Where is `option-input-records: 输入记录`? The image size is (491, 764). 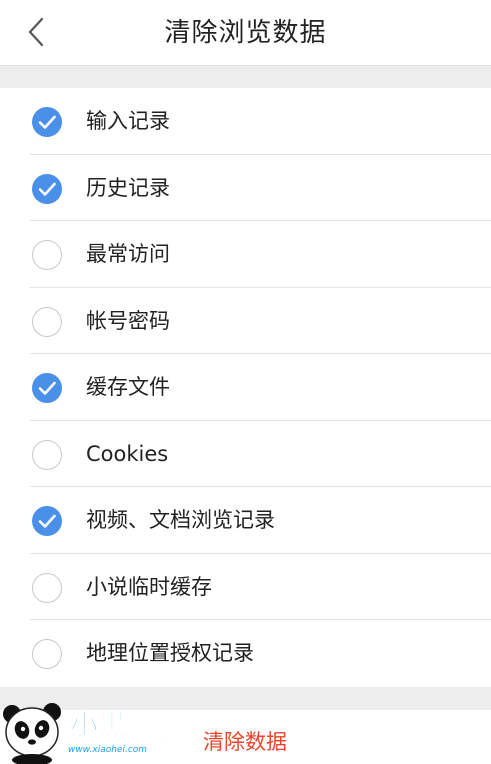 option-input-records: 输入记录 is located at coordinates (245, 121).